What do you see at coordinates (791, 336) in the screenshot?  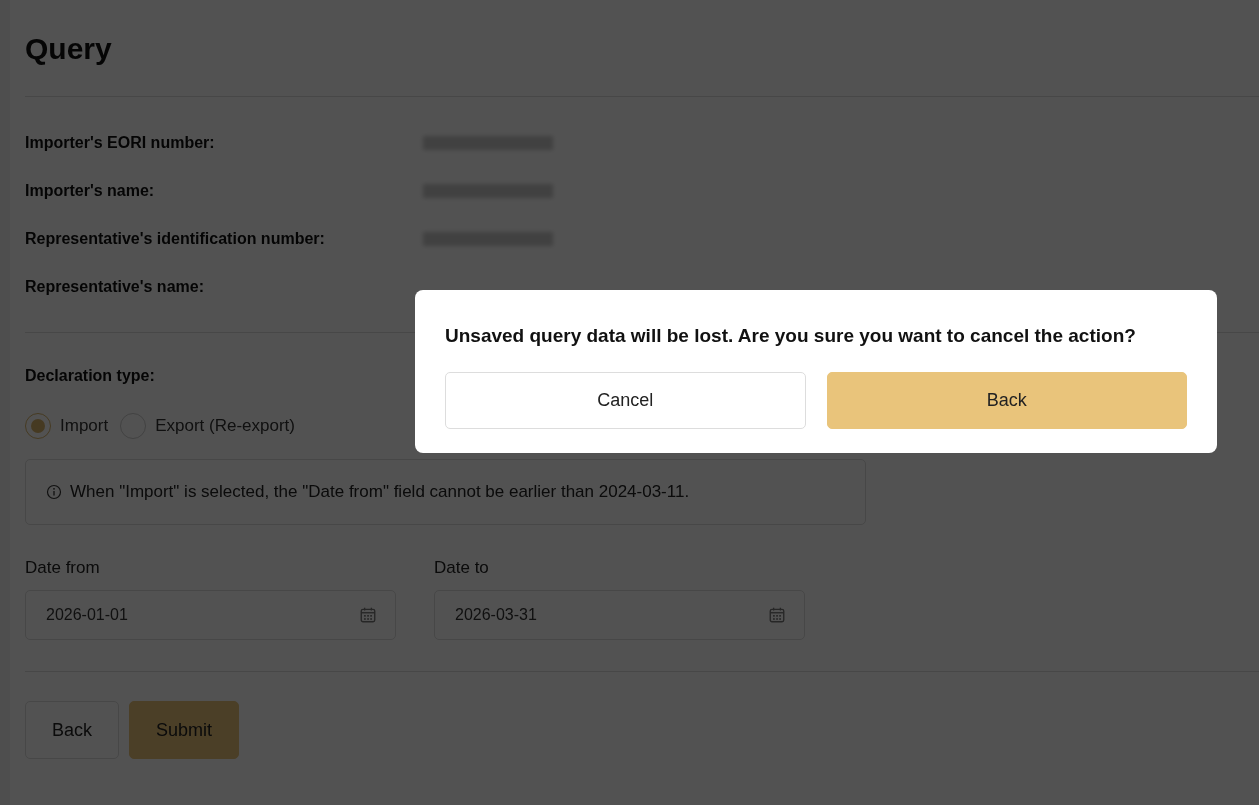 I see `dialog-message: Unsaved query data will be lost. Are you sure you want to cancel the action?` at bounding box center [791, 336].